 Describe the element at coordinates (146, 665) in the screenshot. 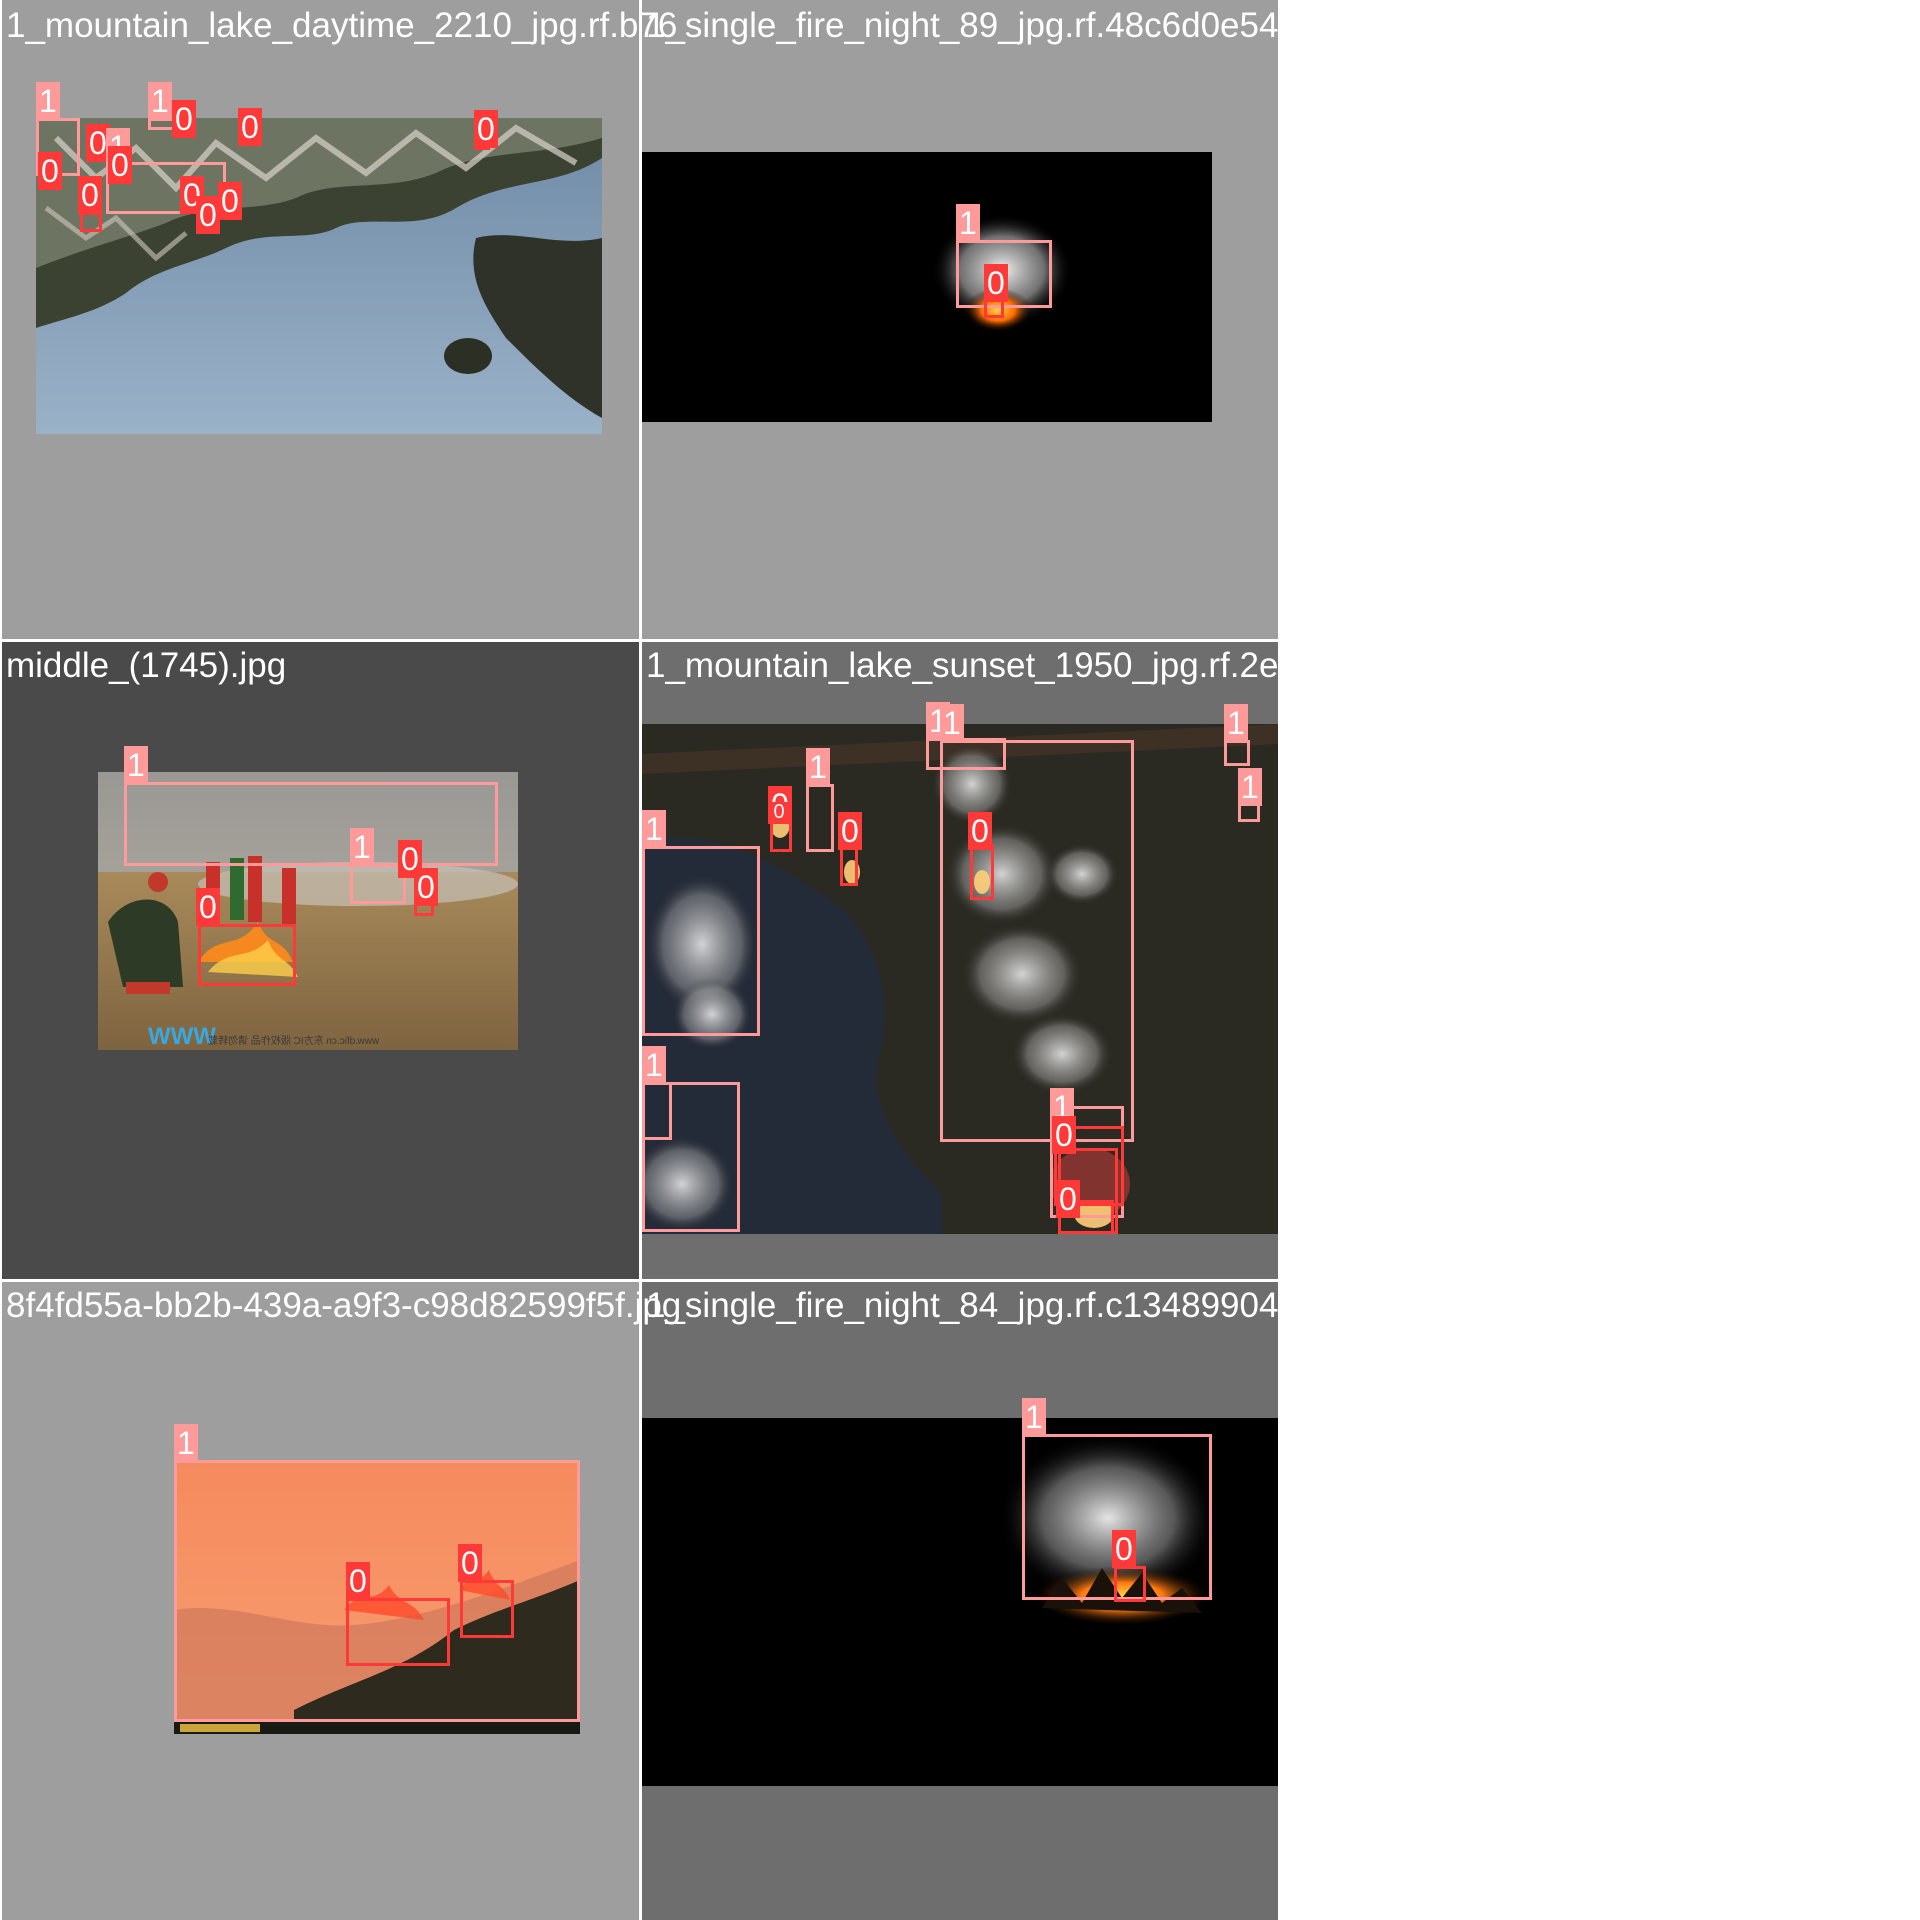

I see `tile-title: middle_(1745).jpg` at that location.